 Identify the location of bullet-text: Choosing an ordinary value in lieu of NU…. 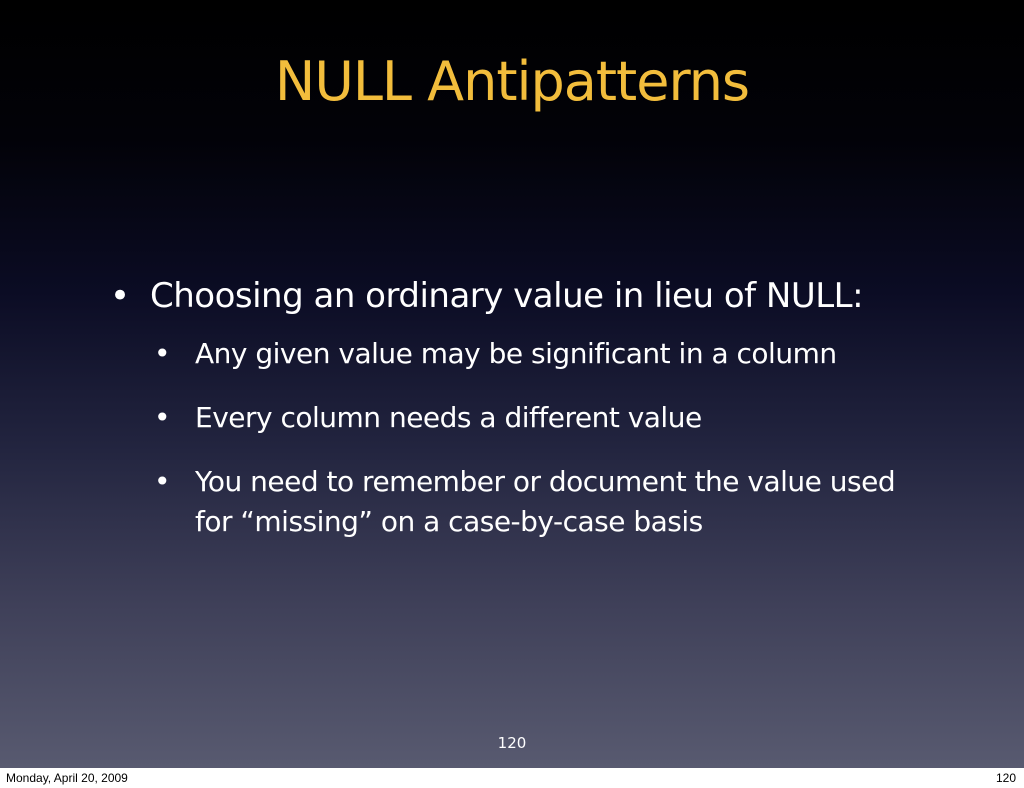
(507, 296).